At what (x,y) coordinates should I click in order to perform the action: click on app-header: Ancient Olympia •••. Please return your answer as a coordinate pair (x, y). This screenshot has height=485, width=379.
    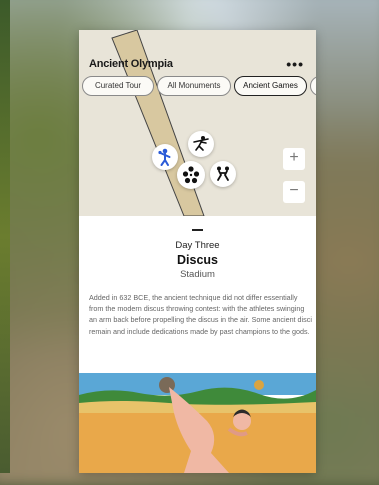
    Looking at the image, I should click on (197, 65).